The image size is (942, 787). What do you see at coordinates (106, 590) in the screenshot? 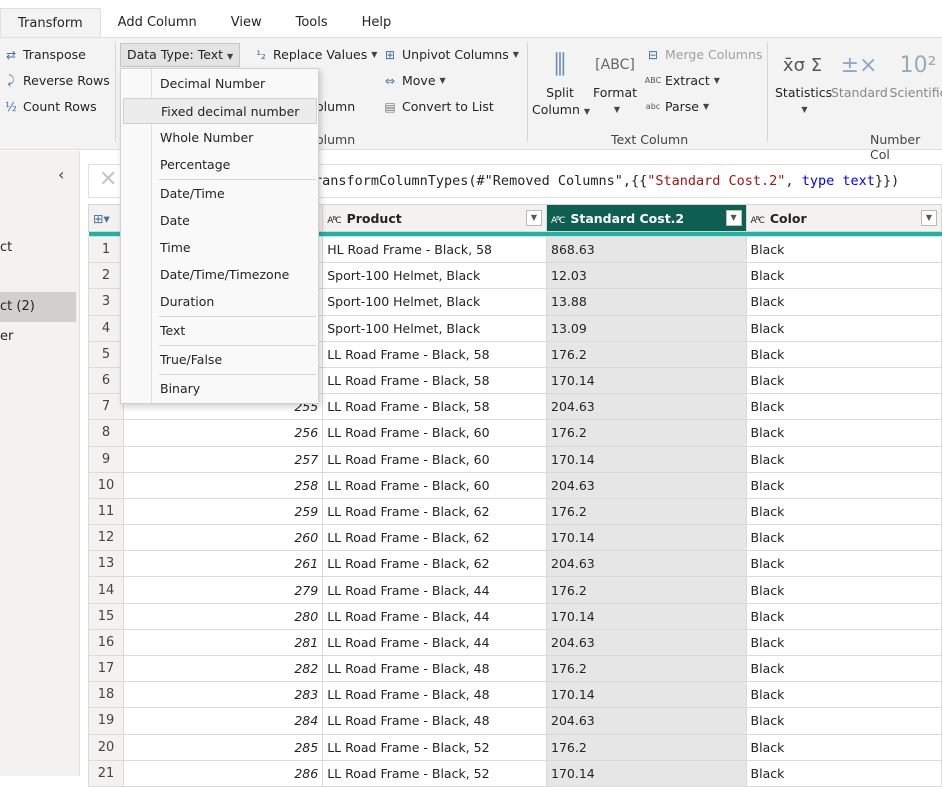
I see `row-number: 14` at bounding box center [106, 590].